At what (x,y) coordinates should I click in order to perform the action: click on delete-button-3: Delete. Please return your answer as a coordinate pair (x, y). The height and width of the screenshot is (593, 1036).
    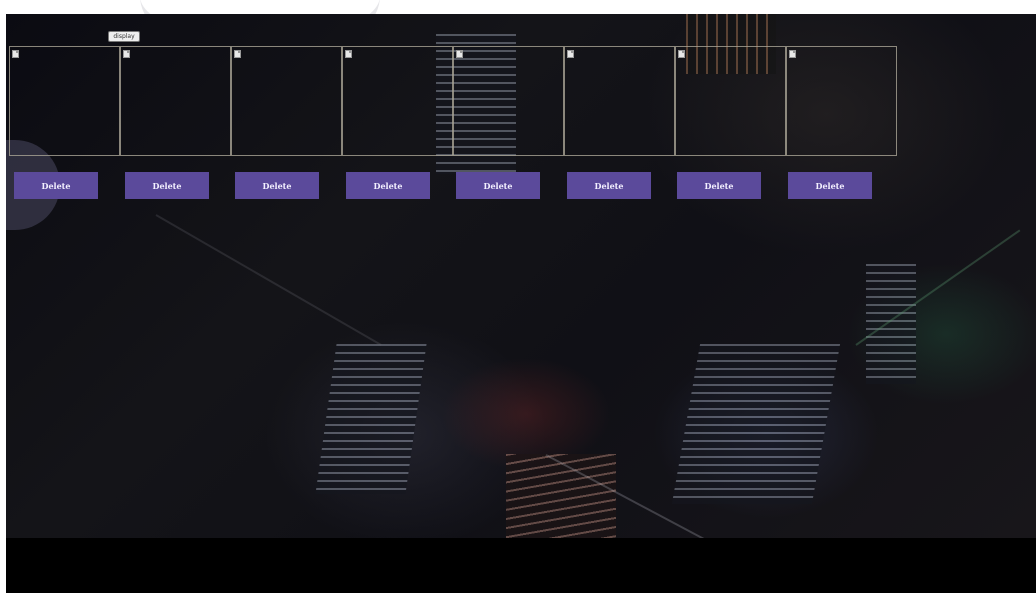
    Looking at the image, I should click on (277, 185).